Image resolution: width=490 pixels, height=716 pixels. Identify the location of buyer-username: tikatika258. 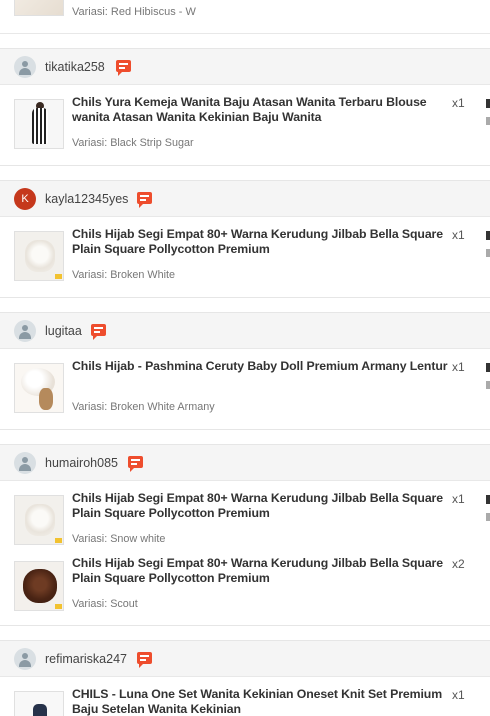
(75, 67).